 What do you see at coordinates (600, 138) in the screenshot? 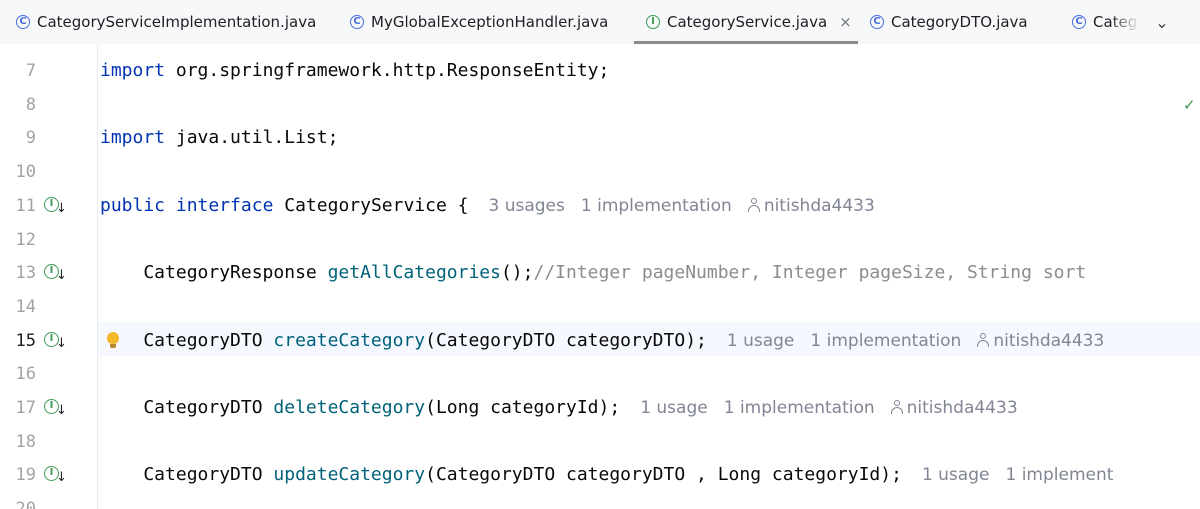
I see `code-line: 9 import java.util.List;` at bounding box center [600, 138].